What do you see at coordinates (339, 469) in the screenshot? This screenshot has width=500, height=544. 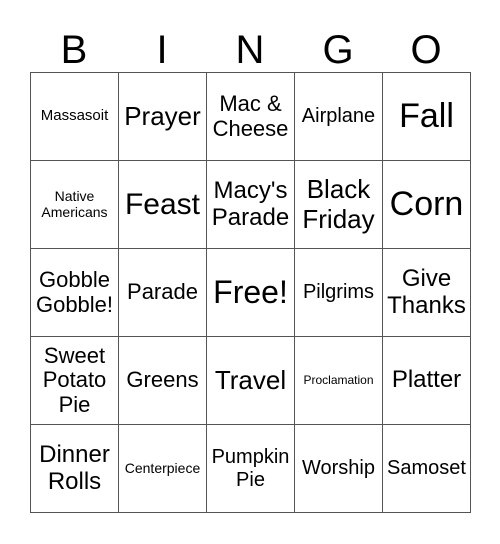 I see `bingo-cell: Worship` at bounding box center [339, 469].